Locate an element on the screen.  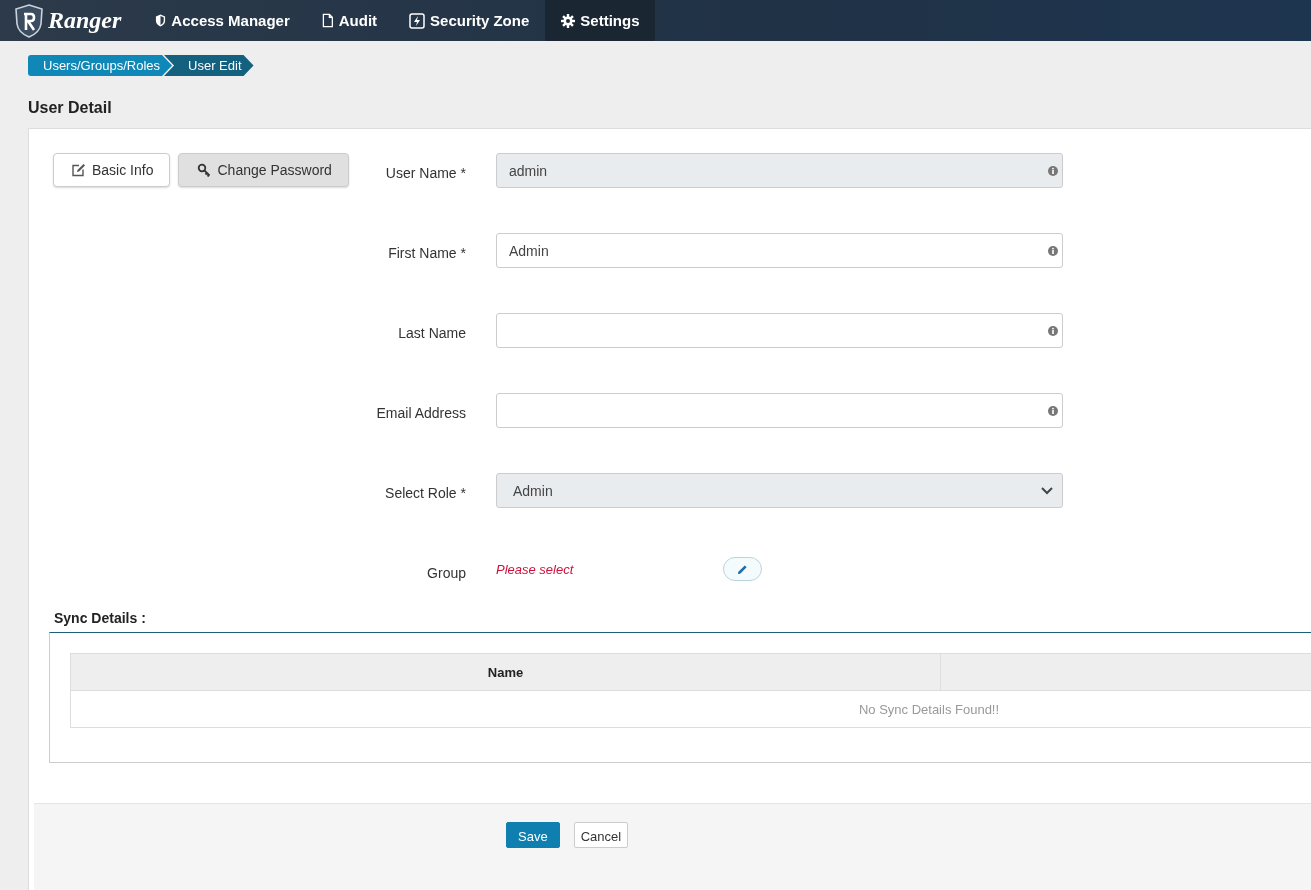
edit-icon is located at coordinates (79, 170).